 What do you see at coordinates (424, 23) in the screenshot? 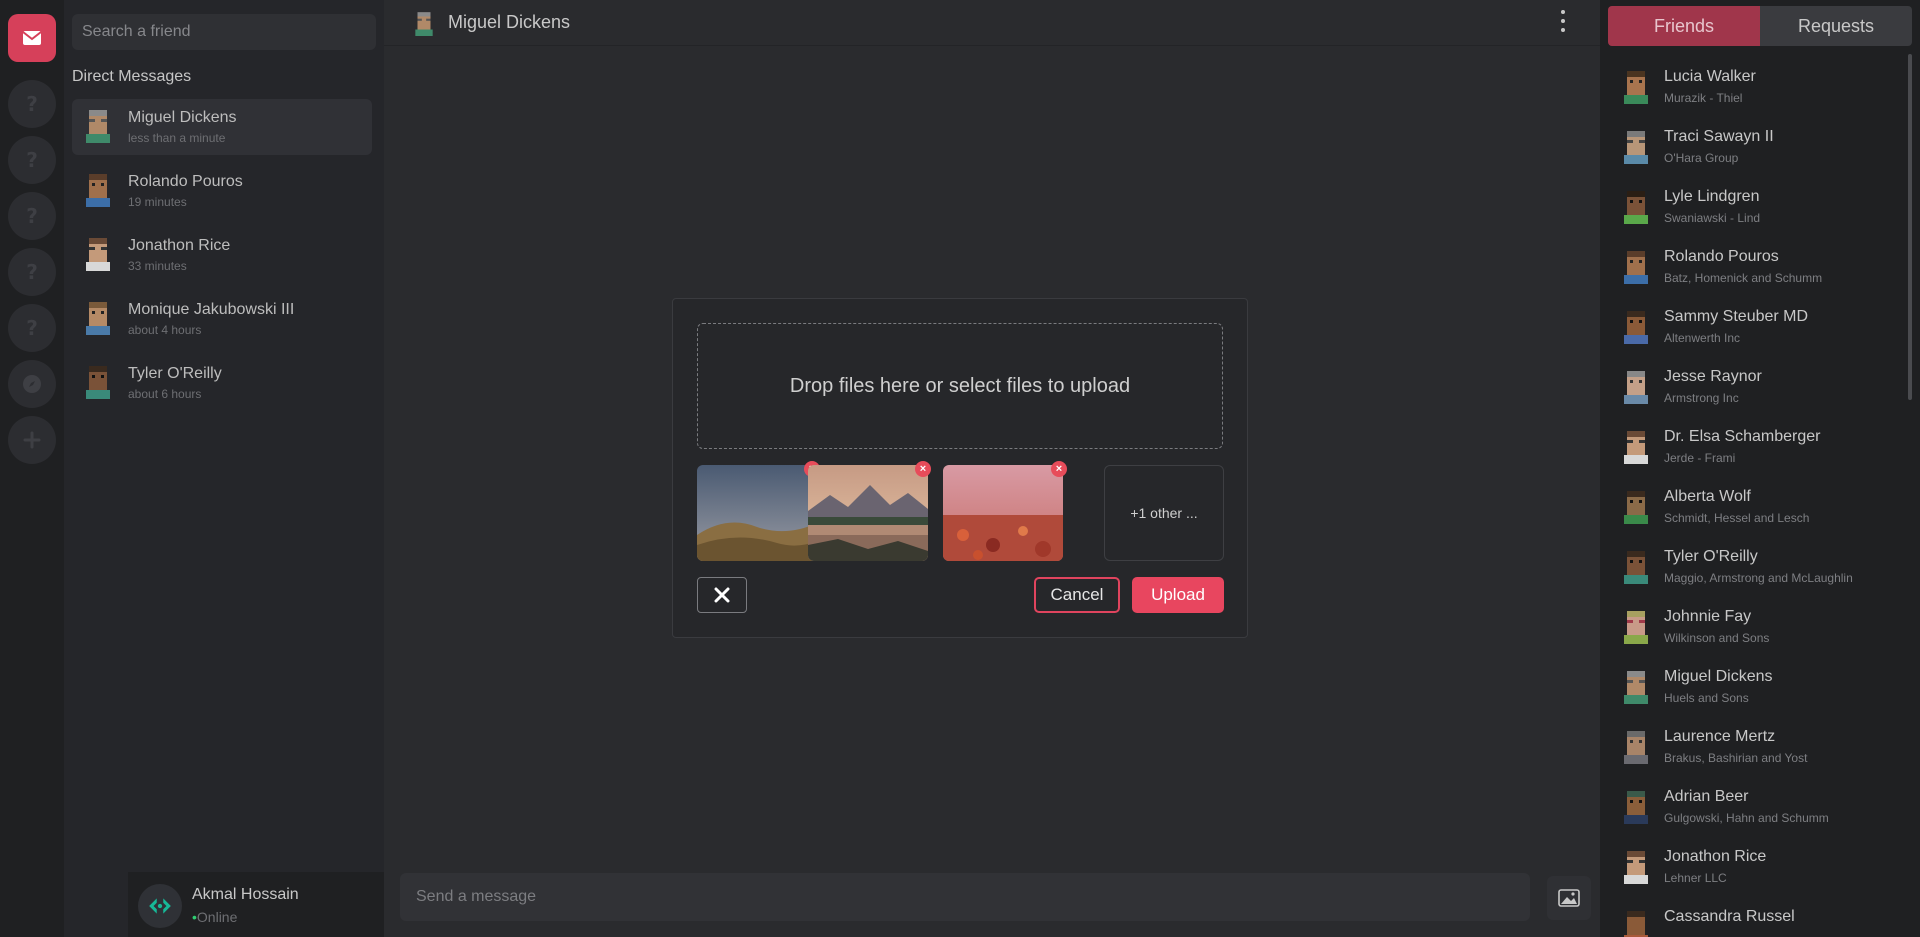
I see `chat-avatar` at bounding box center [424, 23].